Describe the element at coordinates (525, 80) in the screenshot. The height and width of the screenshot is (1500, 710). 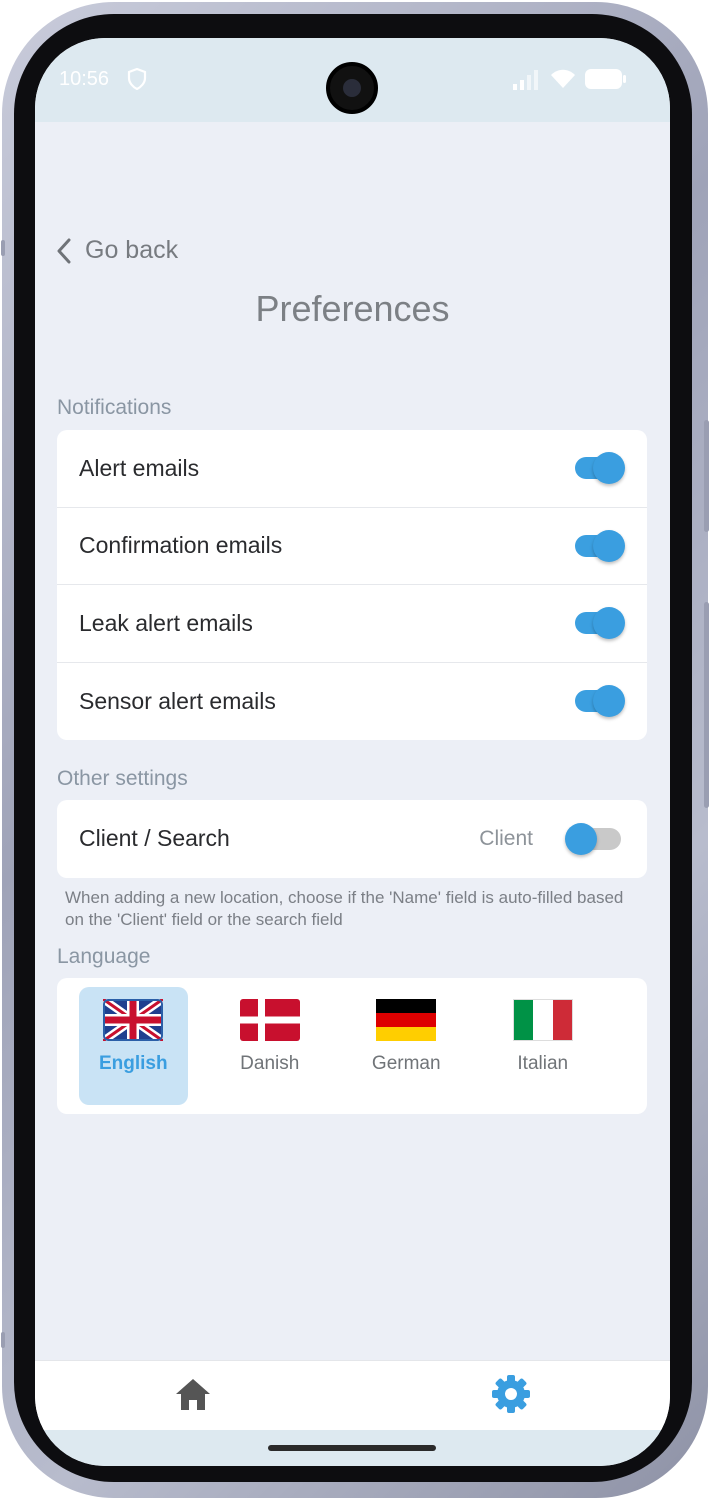
I see `signal-icon` at that location.